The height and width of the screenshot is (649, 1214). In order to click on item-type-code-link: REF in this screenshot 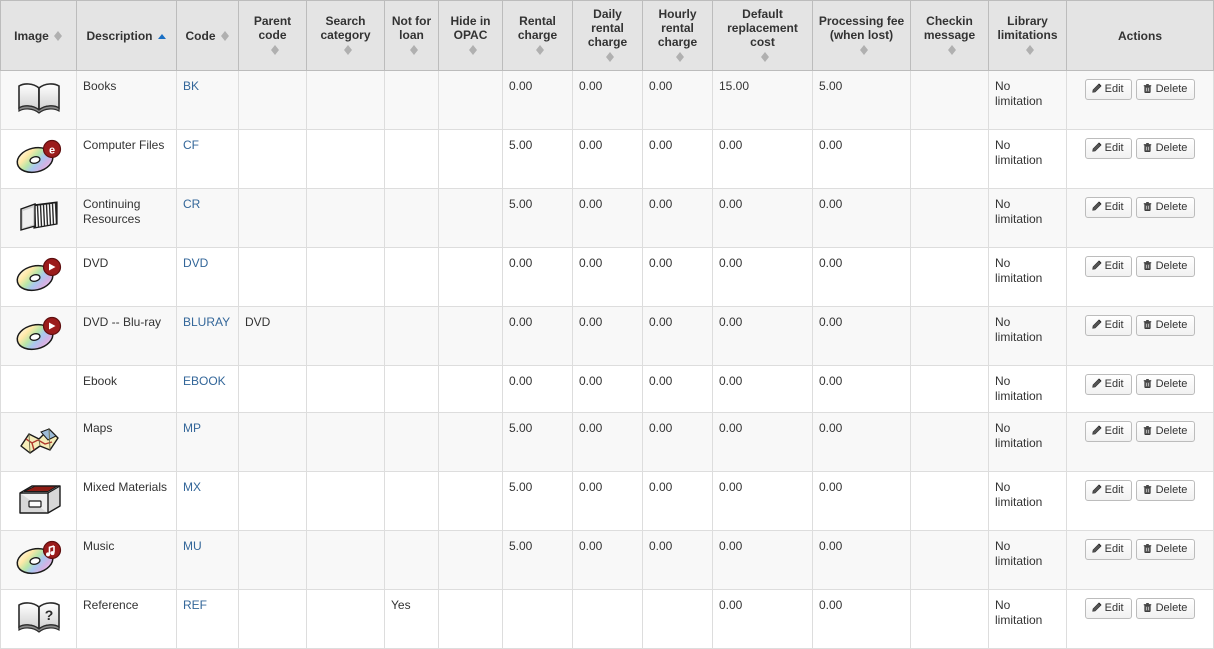, I will do `click(195, 605)`.